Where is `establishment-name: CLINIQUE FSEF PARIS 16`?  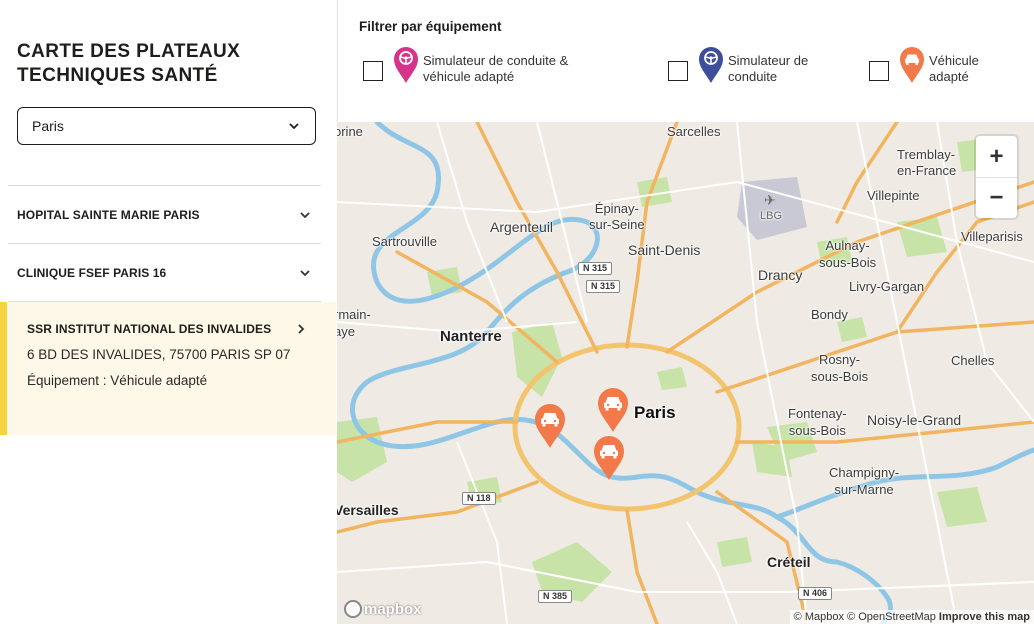 establishment-name: CLINIQUE FSEF PARIS 16 is located at coordinates (92, 272).